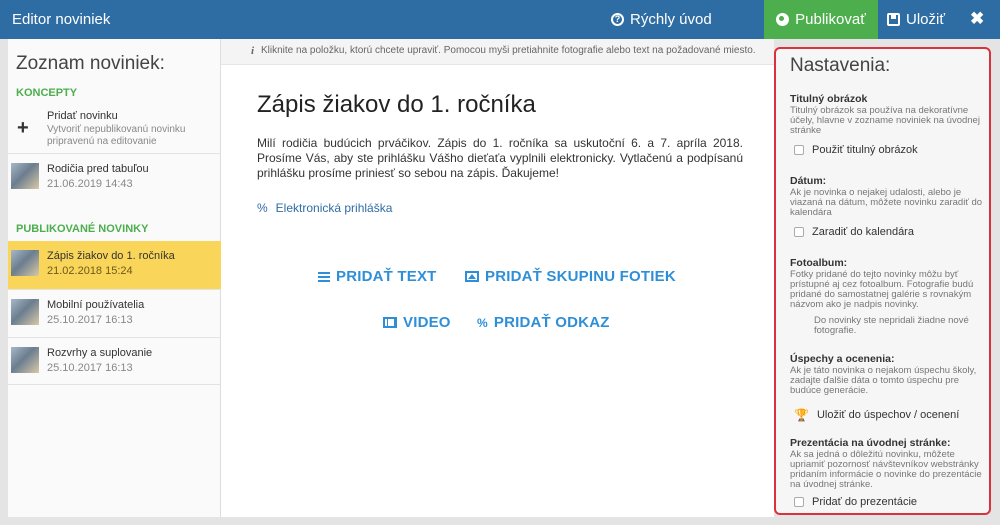 The width and height of the screenshot is (1000, 525). I want to click on add-news-label: Pridať novinku, so click(82, 116).